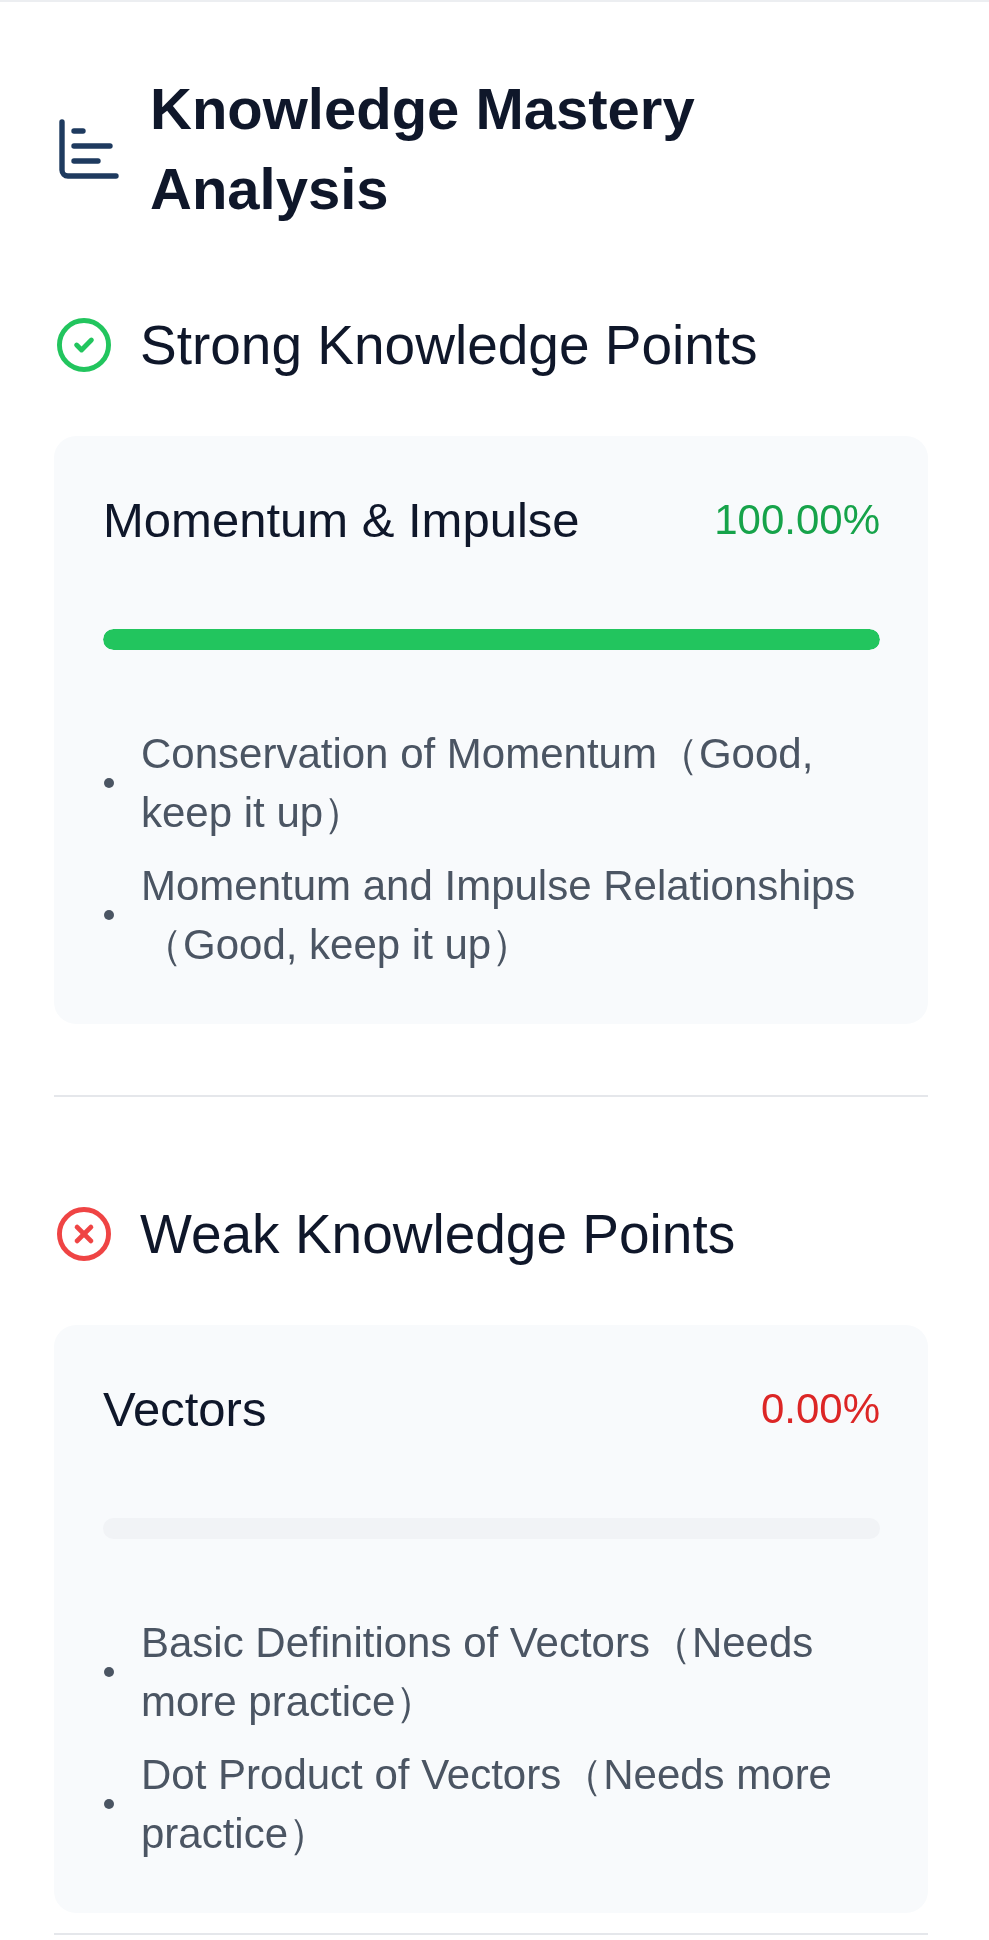 The height and width of the screenshot is (1940, 989). Describe the element at coordinates (449, 345) in the screenshot. I see `section-heading: Strong Knowledge Points` at that location.